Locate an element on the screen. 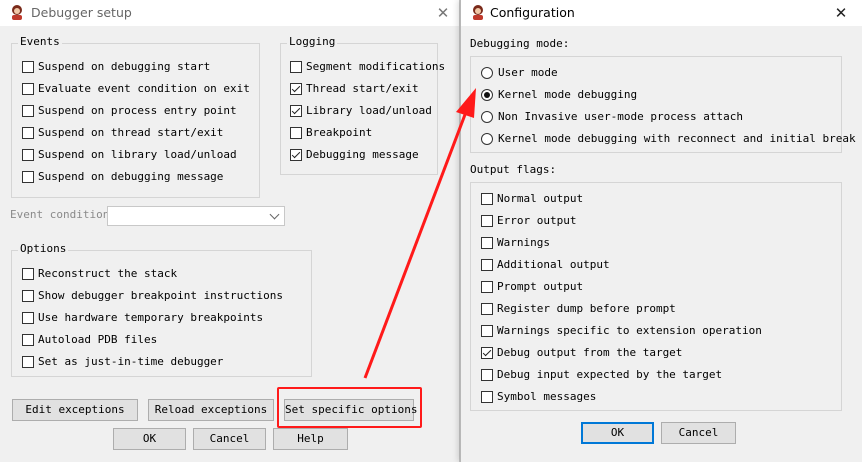  checkbox-label: Register dump before prompt is located at coordinates (586, 308).